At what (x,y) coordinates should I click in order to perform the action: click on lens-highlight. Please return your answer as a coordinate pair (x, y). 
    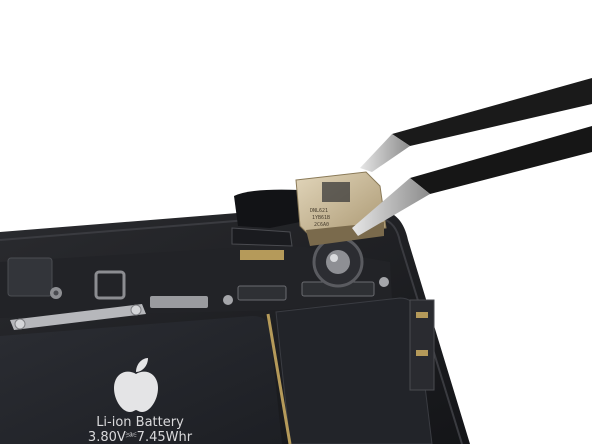
    Looking at the image, I should click on (334, 258).